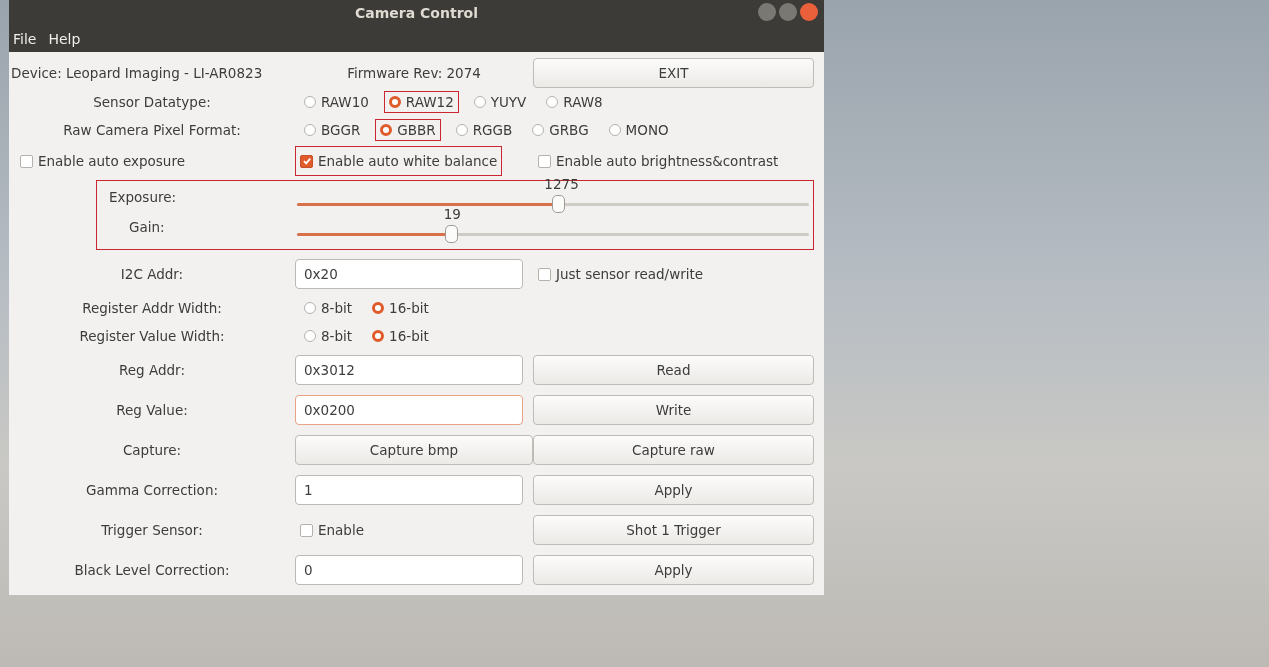  Describe the element at coordinates (452, 214) in the screenshot. I see `slider-value: 19` at that location.